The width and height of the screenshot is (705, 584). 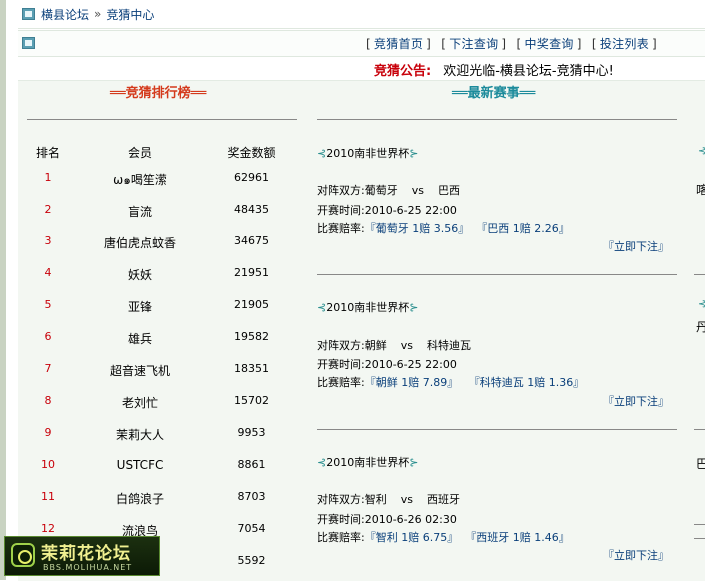 What do you see at coordinates (624, 44) in the screenshot?
I see `nav-bet-list-link: 投注列表` at bounding box center [624, 44].